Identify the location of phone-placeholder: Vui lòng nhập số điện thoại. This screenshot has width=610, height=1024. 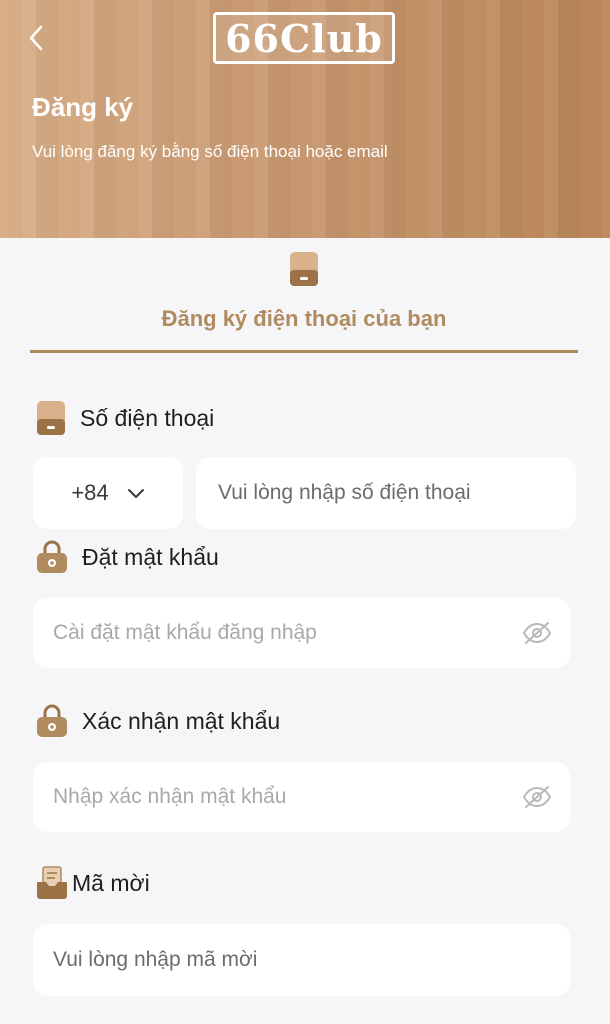
(344, 492).